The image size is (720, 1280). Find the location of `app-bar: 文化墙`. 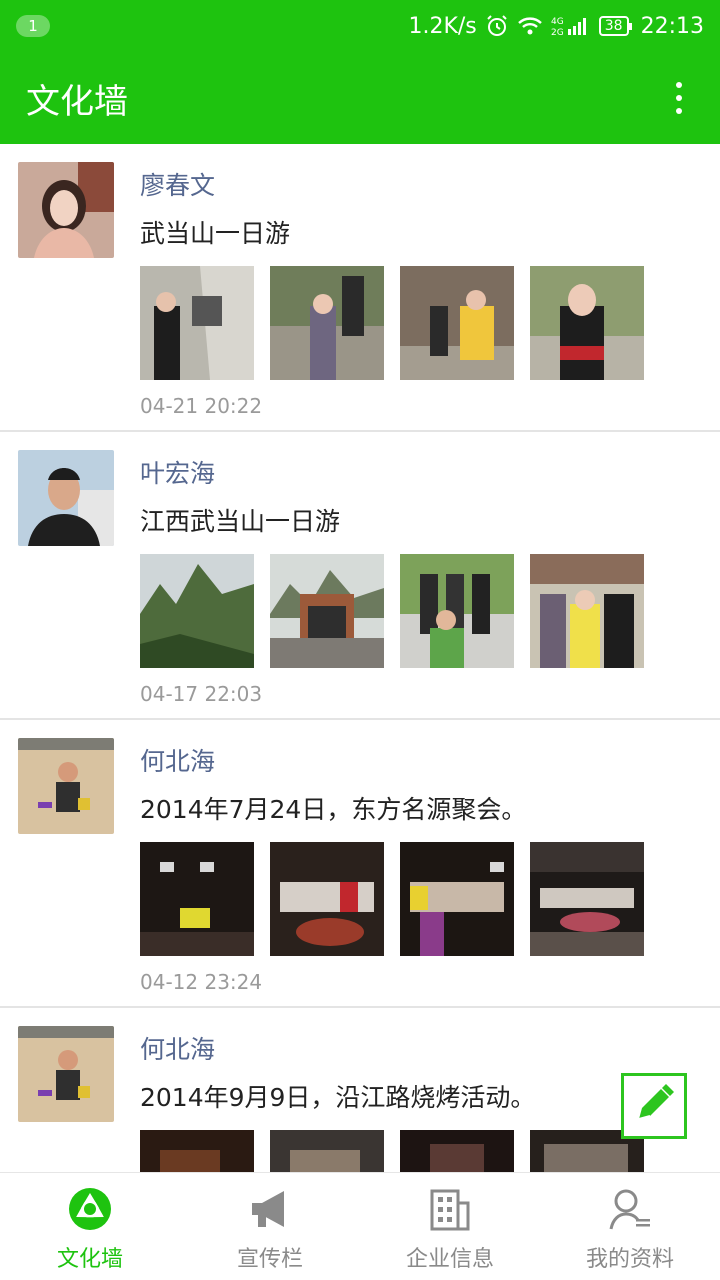

app-bar: 文化墙 is located at coordinates (360, 98).